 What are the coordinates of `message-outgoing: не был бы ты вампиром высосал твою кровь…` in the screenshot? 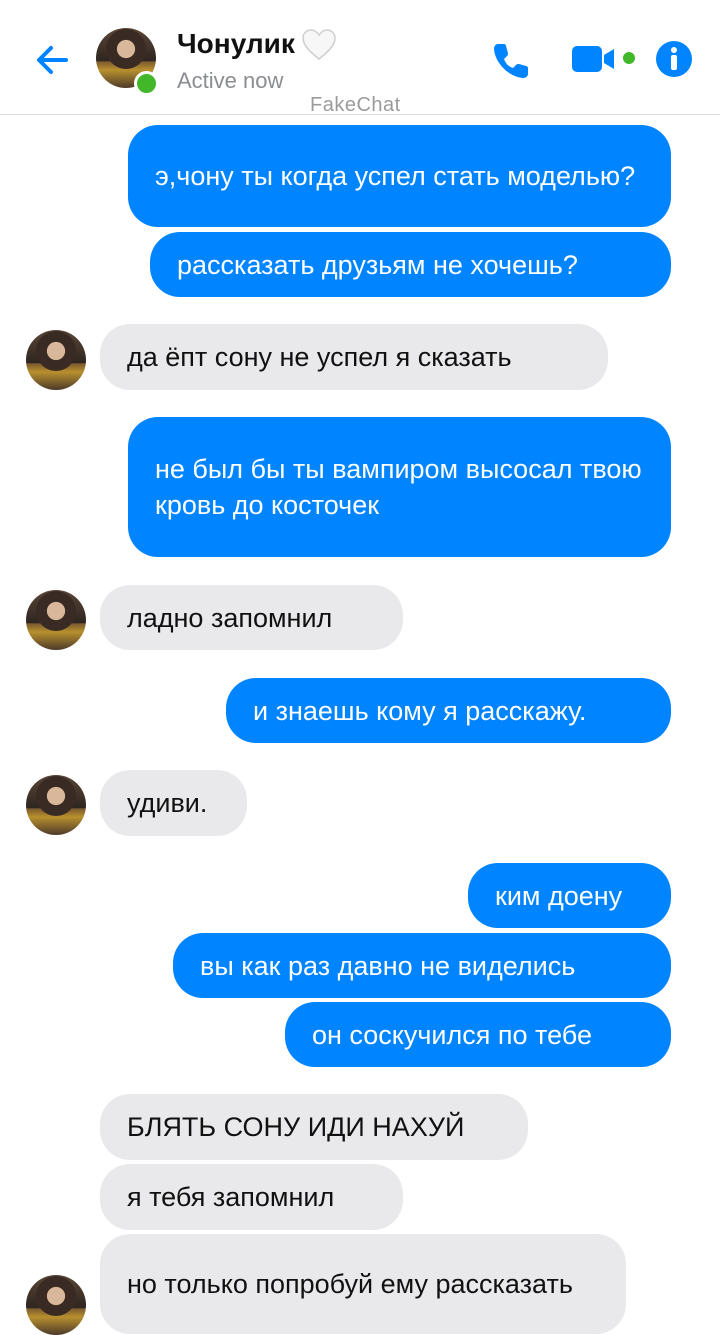 It's located at (399, 487).